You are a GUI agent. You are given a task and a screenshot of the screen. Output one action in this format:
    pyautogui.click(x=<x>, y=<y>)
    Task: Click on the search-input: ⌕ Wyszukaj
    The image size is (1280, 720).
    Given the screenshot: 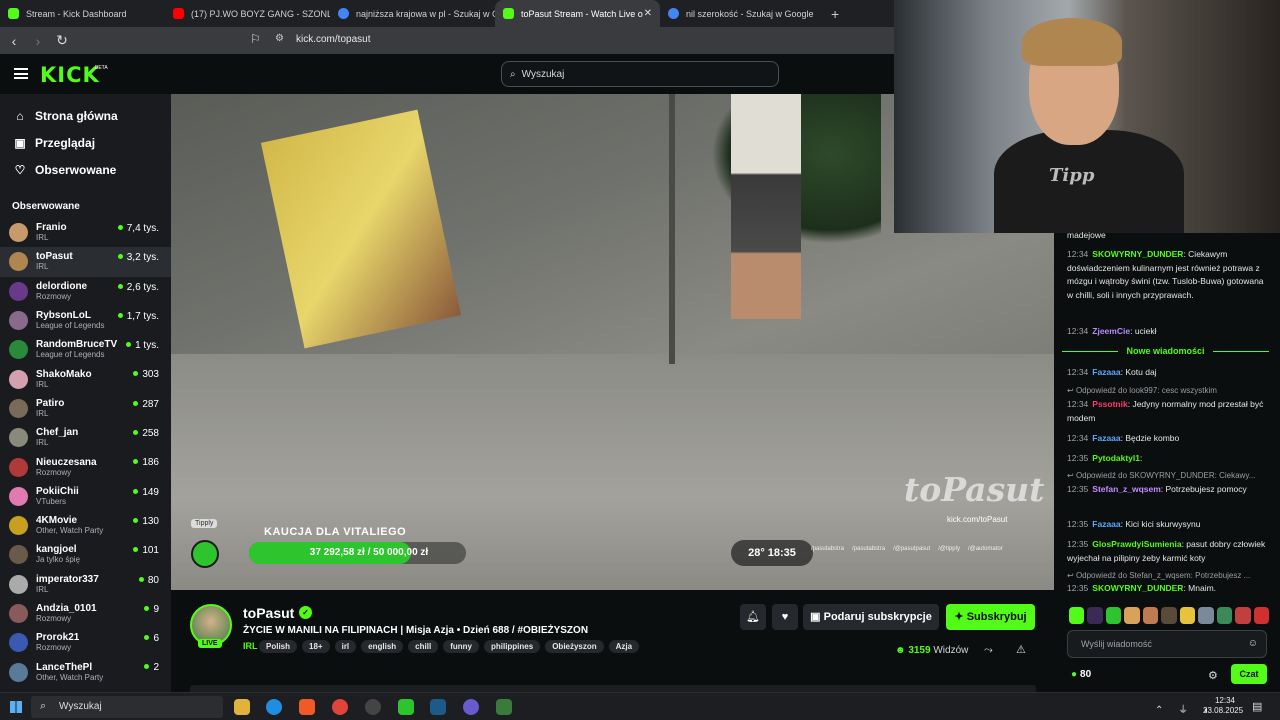 What is the action you would take?
    pyautogui.click(x=640, y=74)
    